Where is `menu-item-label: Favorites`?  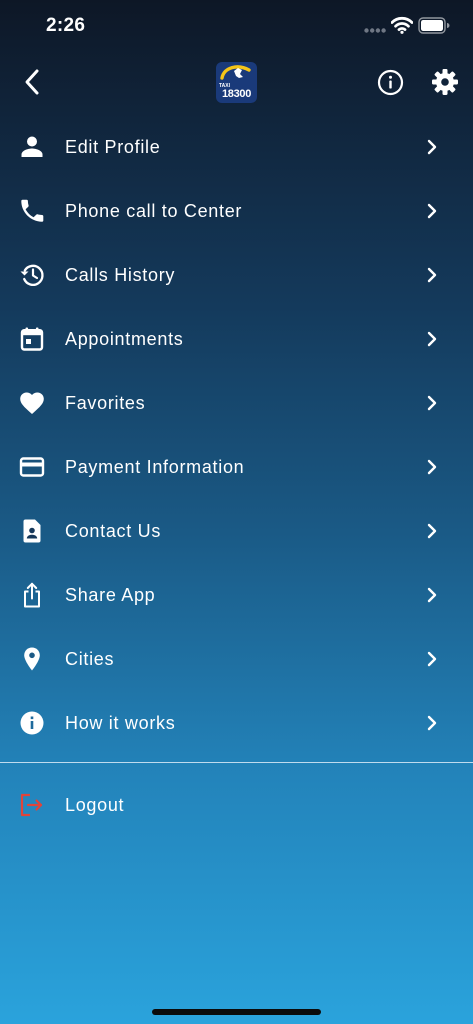 menu-item-label: Favorites is located at coordinates (105, 403).